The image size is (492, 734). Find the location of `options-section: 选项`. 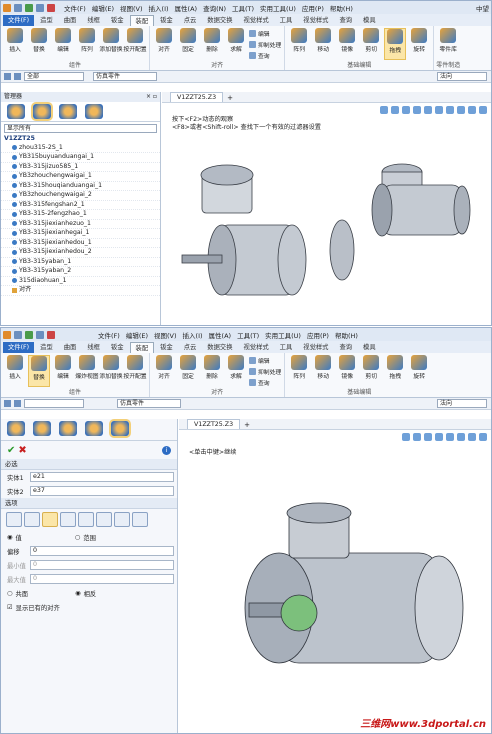

options-section: 选项 is located at coordinates (89, 503).